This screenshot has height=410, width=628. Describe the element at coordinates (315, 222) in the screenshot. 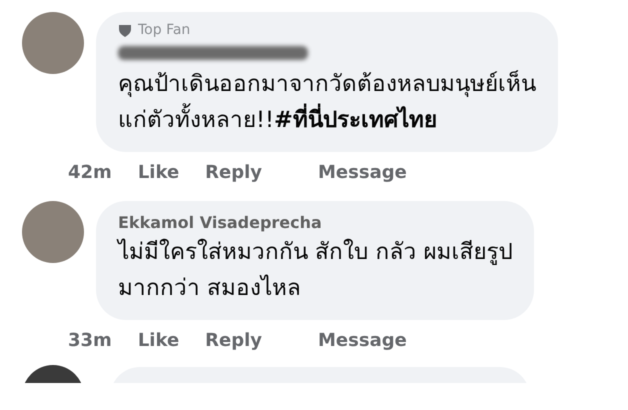

I see `author-name: Ekkamol Visadeprecha` at that location.